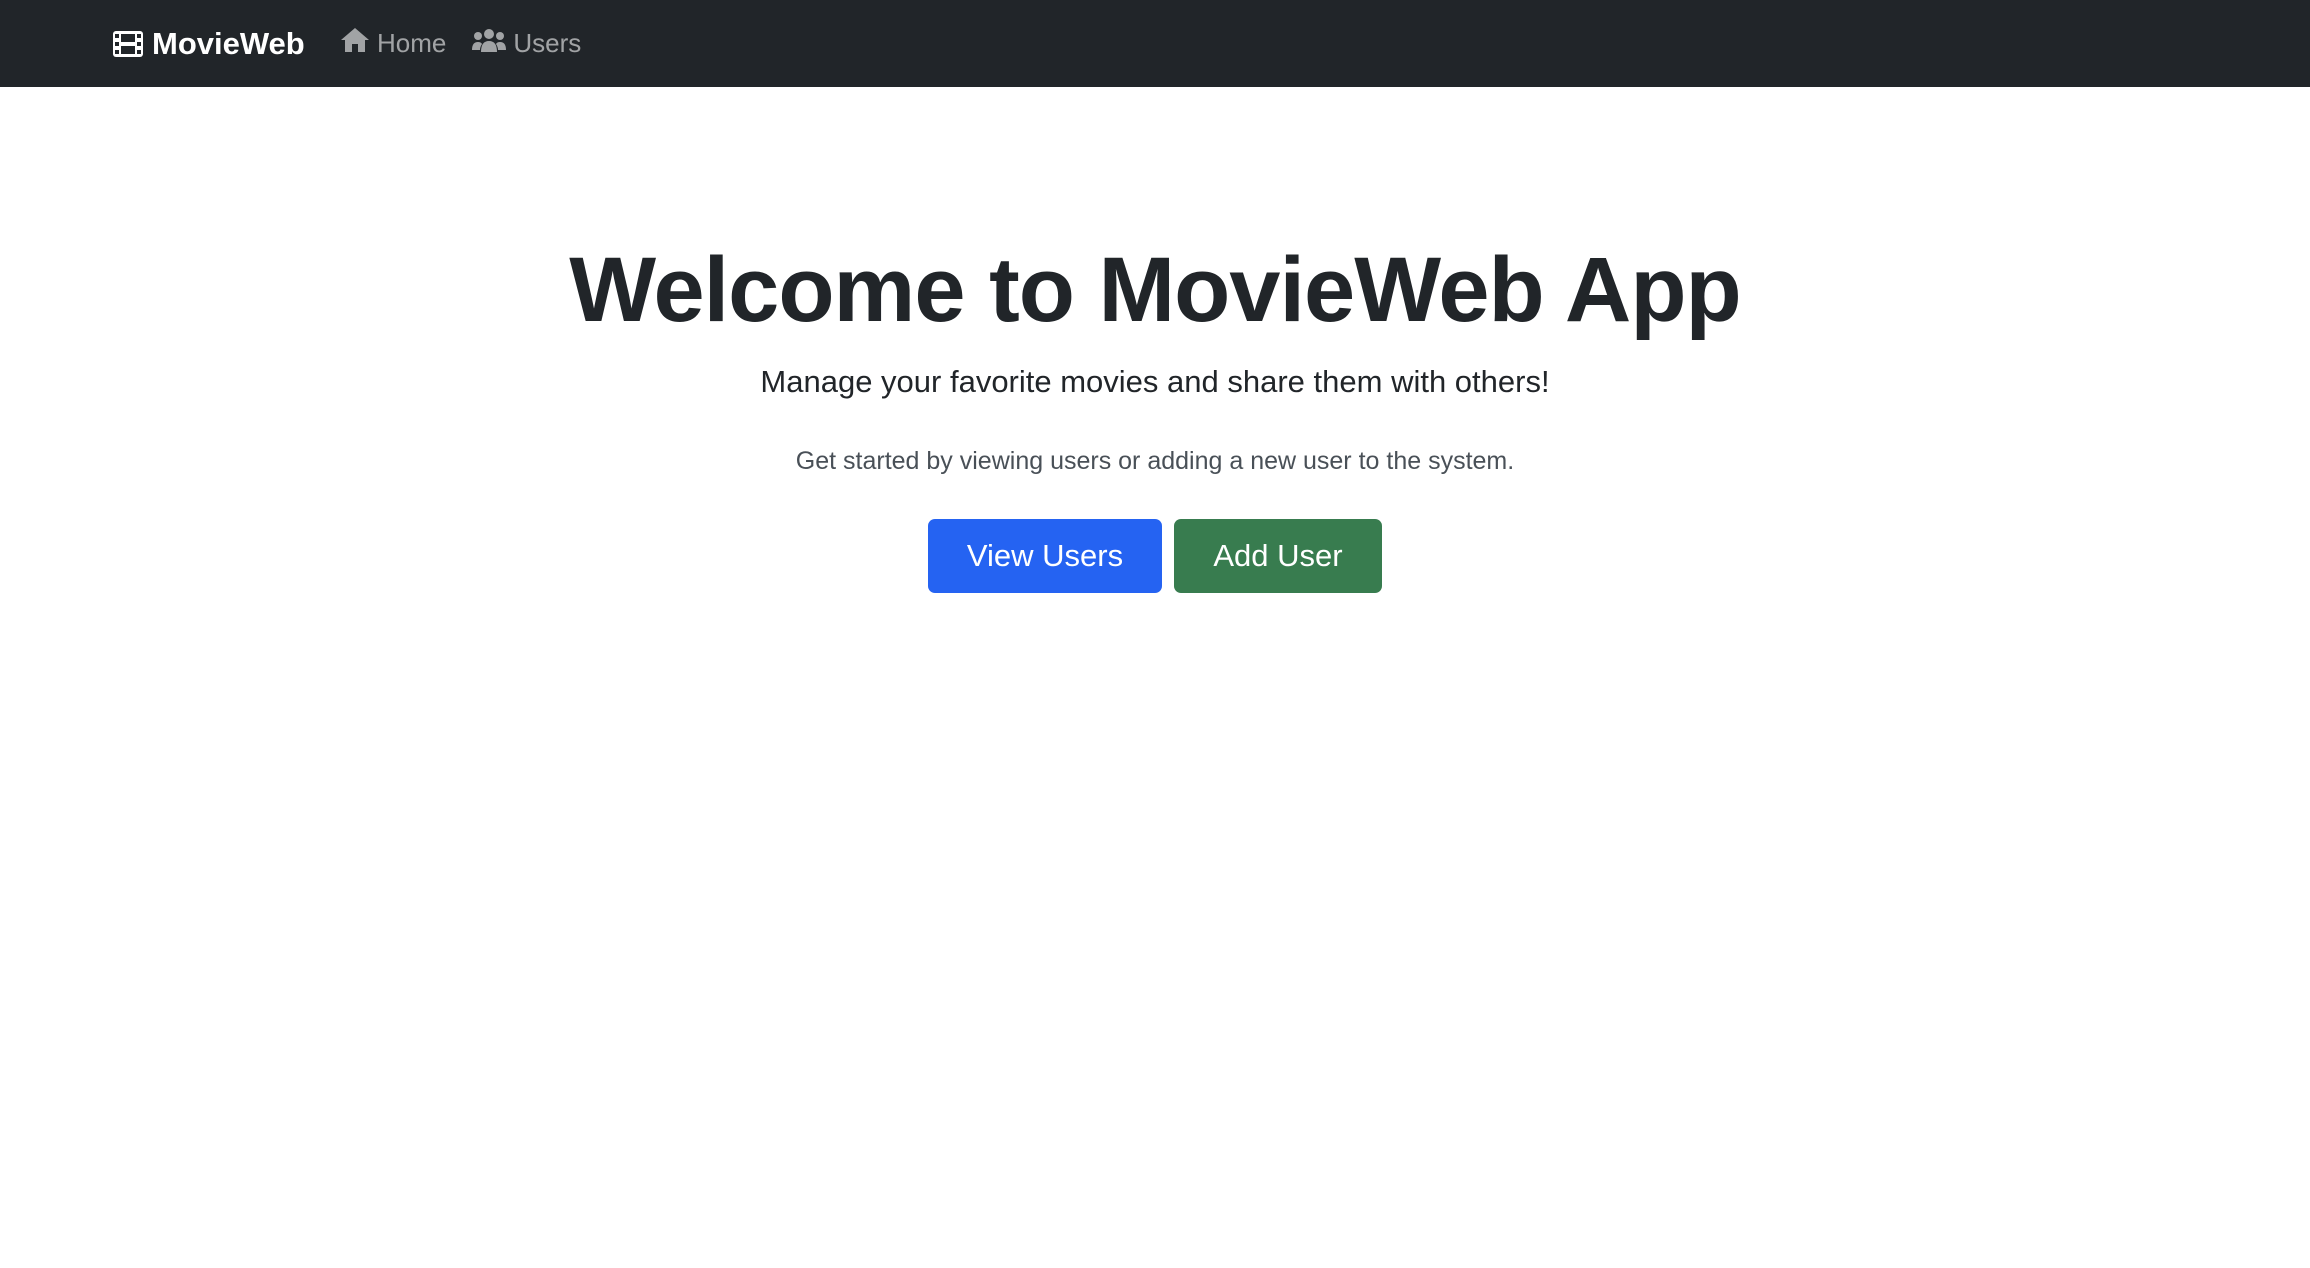  I want to click on nav-item-users: Users, so click(526, 43).